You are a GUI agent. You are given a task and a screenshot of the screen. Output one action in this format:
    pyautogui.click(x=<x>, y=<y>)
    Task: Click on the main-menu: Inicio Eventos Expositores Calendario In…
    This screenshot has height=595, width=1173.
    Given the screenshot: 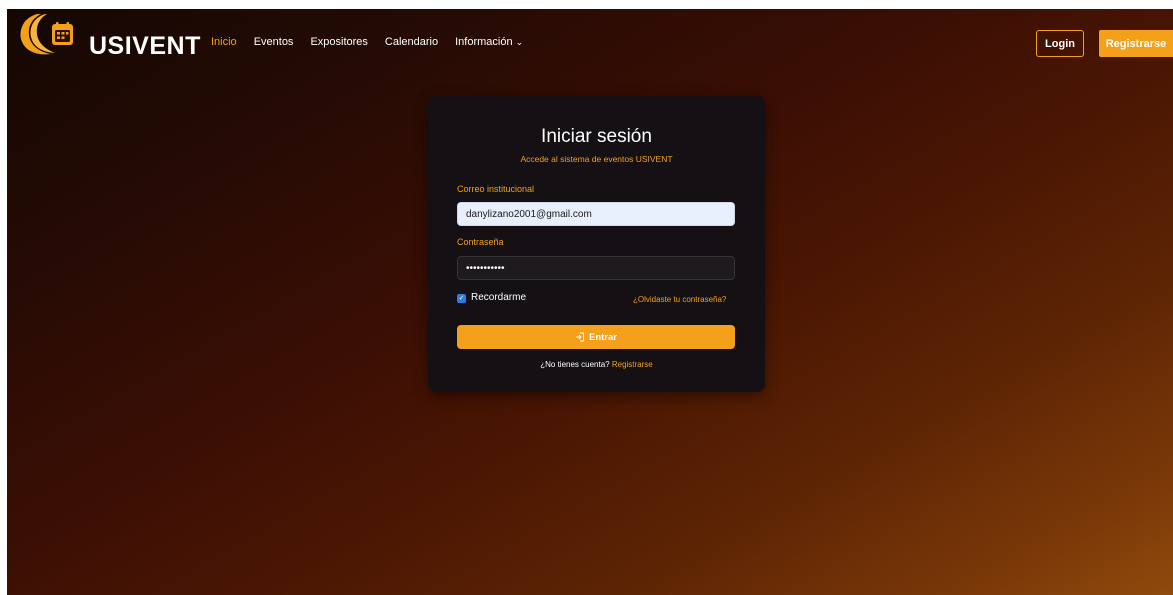 What is the action you would take?
    pyautogui.click(x=375, y=42)
    